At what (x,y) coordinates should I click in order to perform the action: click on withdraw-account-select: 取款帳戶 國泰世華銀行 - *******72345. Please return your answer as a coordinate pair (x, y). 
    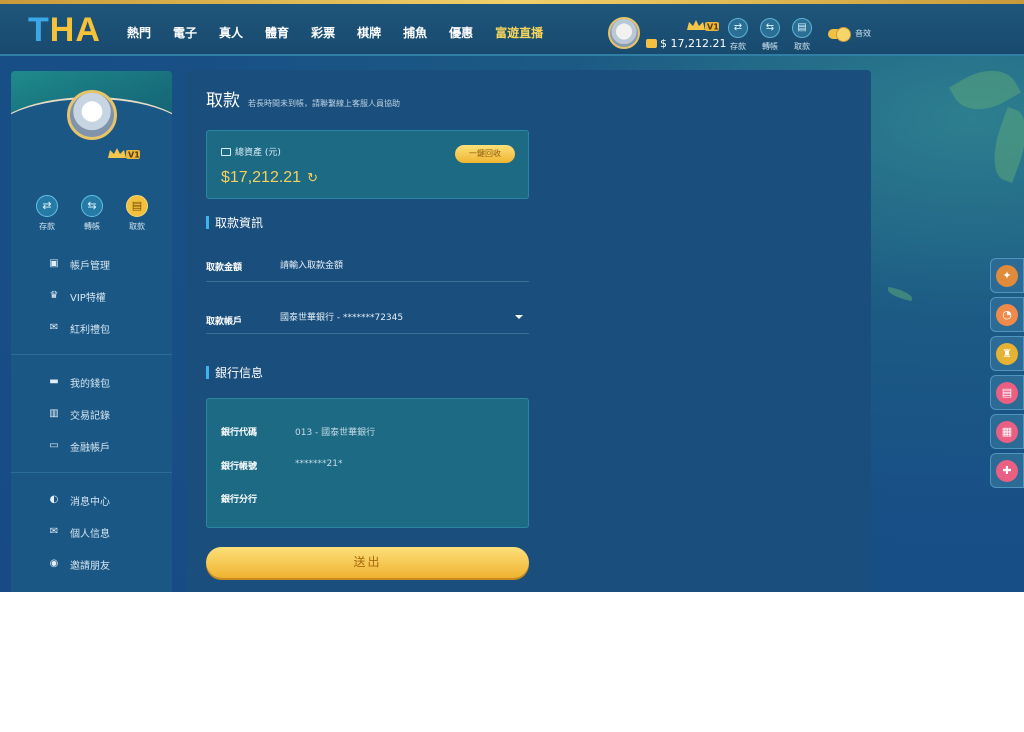
    Looking at the image, I should click on (367, 317).